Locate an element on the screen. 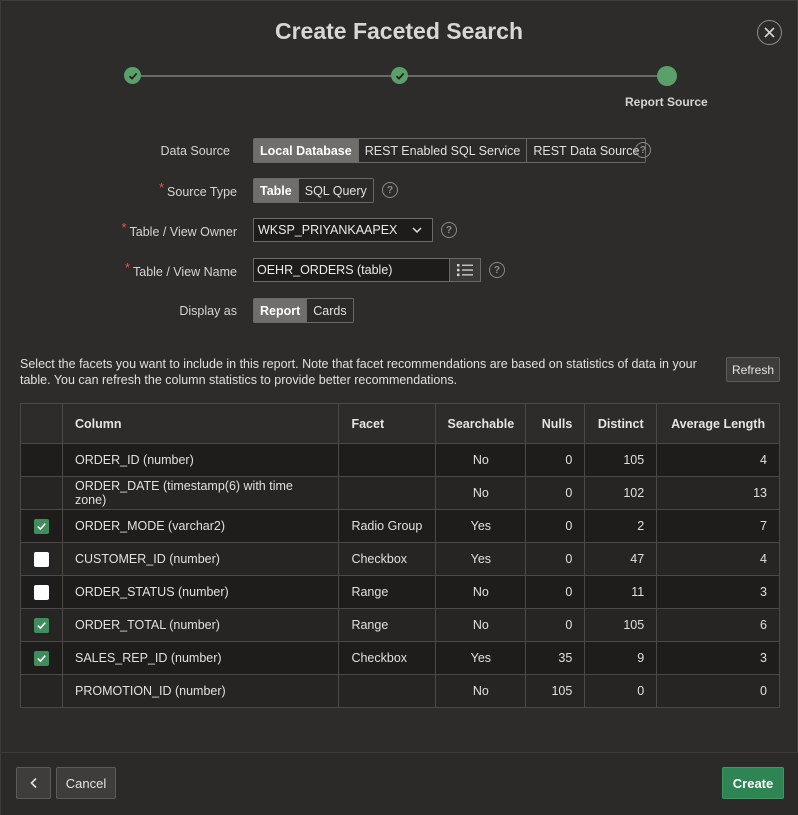 The height and width of the screenshot is (815, 798). source-type-option-sql-query: SQL Query is located at coordinates (335, 190).